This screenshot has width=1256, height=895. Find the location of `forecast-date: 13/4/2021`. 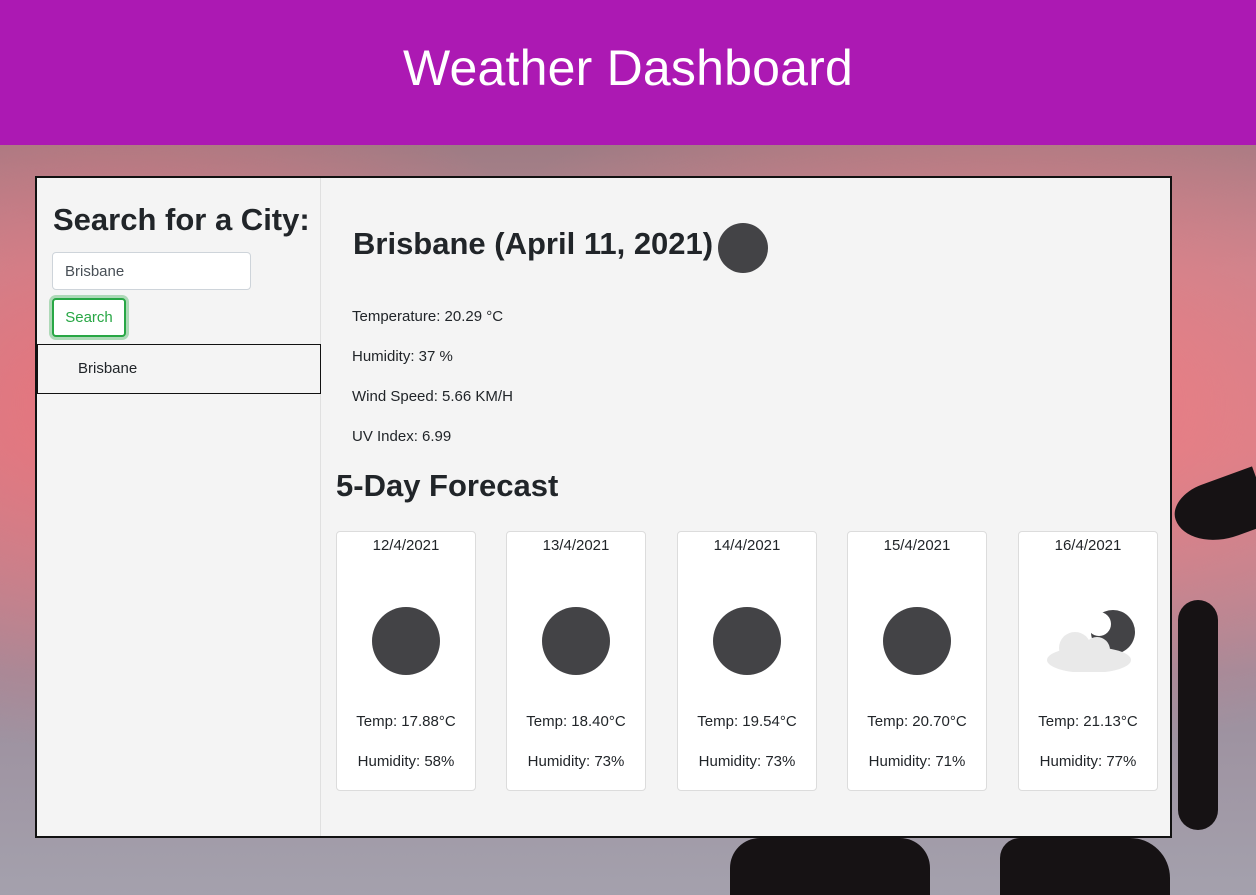

forecast-date: 13/4/2021 is located at coordinates (576, 545).